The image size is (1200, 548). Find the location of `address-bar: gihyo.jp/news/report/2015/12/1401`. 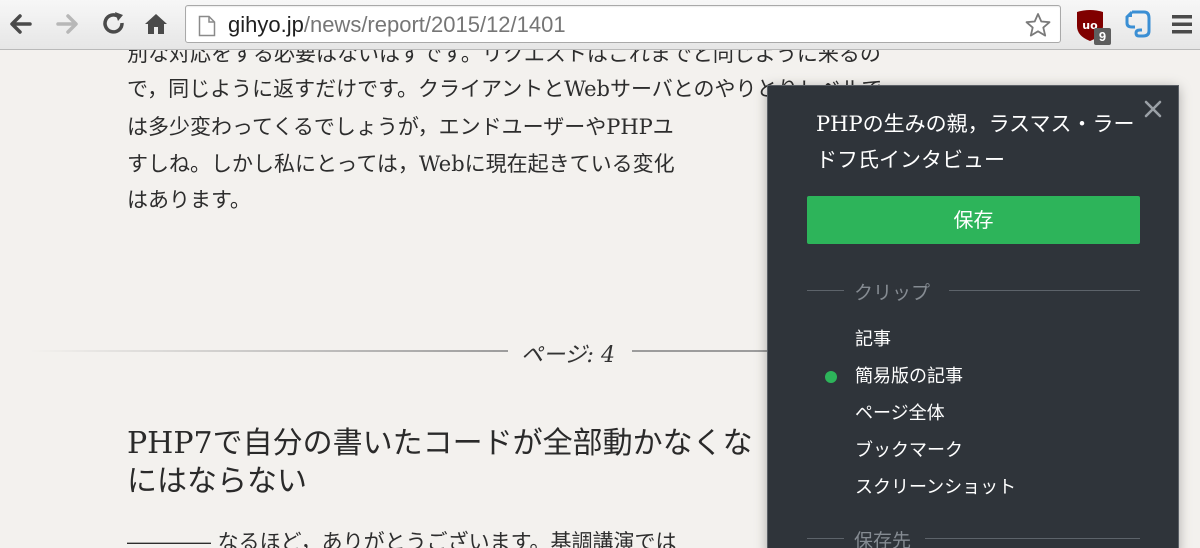

address-bar: gihyo.jp/news/report/2015/12/1401 is located at coordinates (623, 24).